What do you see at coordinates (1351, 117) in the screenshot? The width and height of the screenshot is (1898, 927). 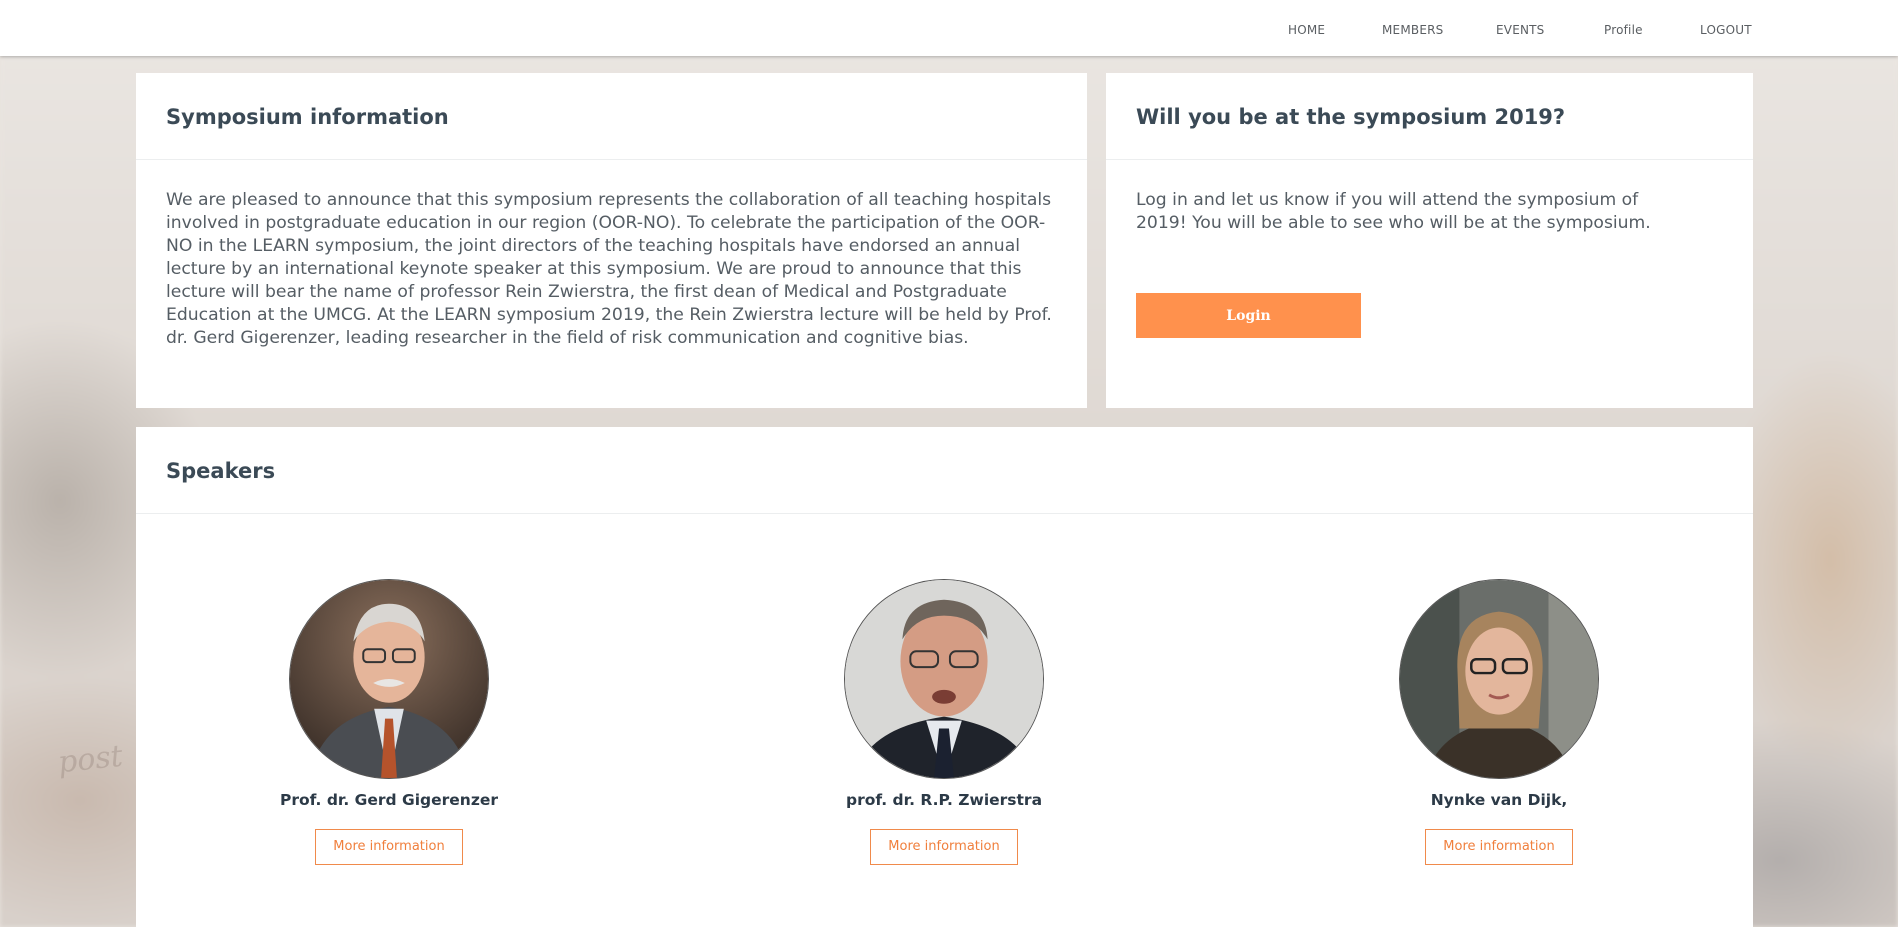 I see `attendance-title: Will you be at the symposium 2019?` at bounding box center [1351, 117].